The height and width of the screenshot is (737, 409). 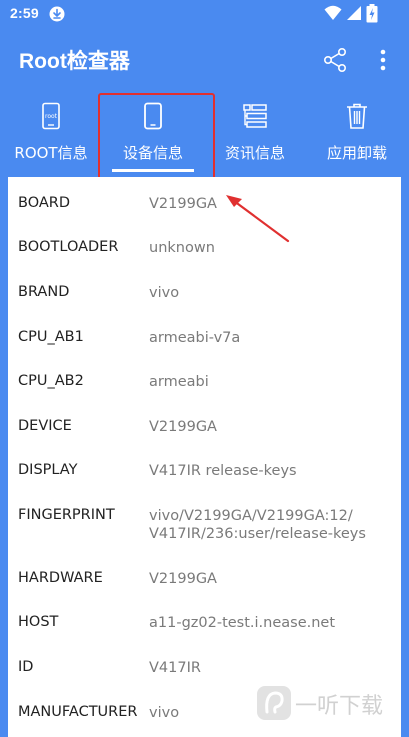 I want to click on info-key: CPU_AB2, so click(x=51, y=381).